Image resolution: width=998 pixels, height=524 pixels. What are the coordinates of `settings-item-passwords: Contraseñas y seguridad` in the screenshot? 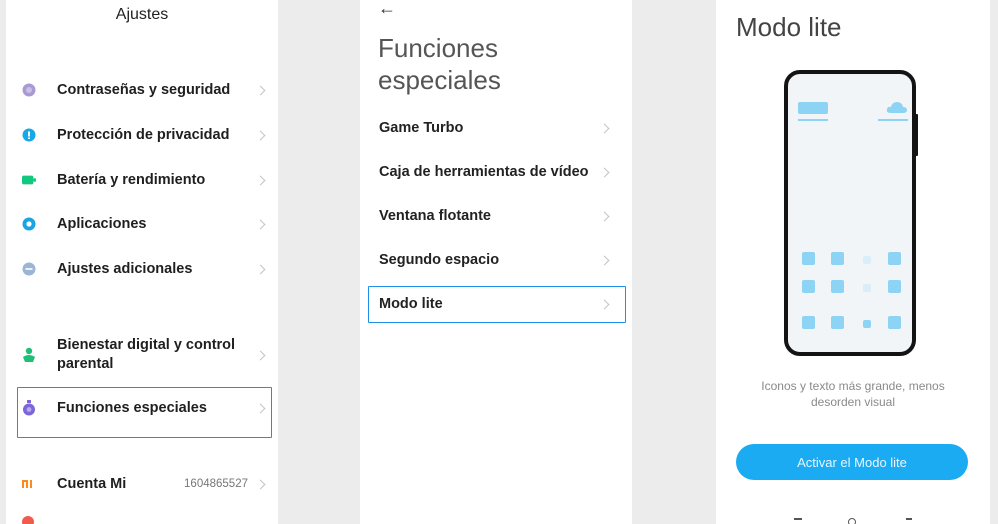 It's located at (142, 90).